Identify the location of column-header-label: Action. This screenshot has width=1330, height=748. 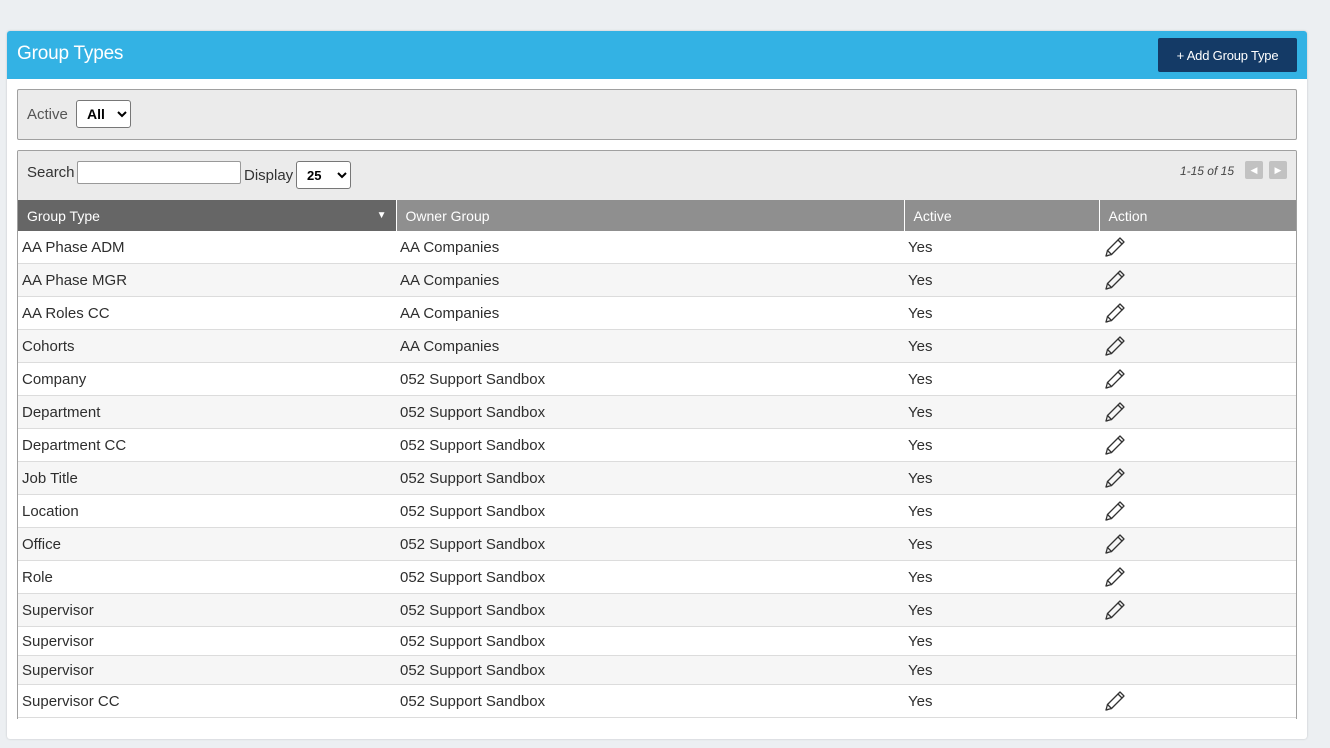
(1128, 215).